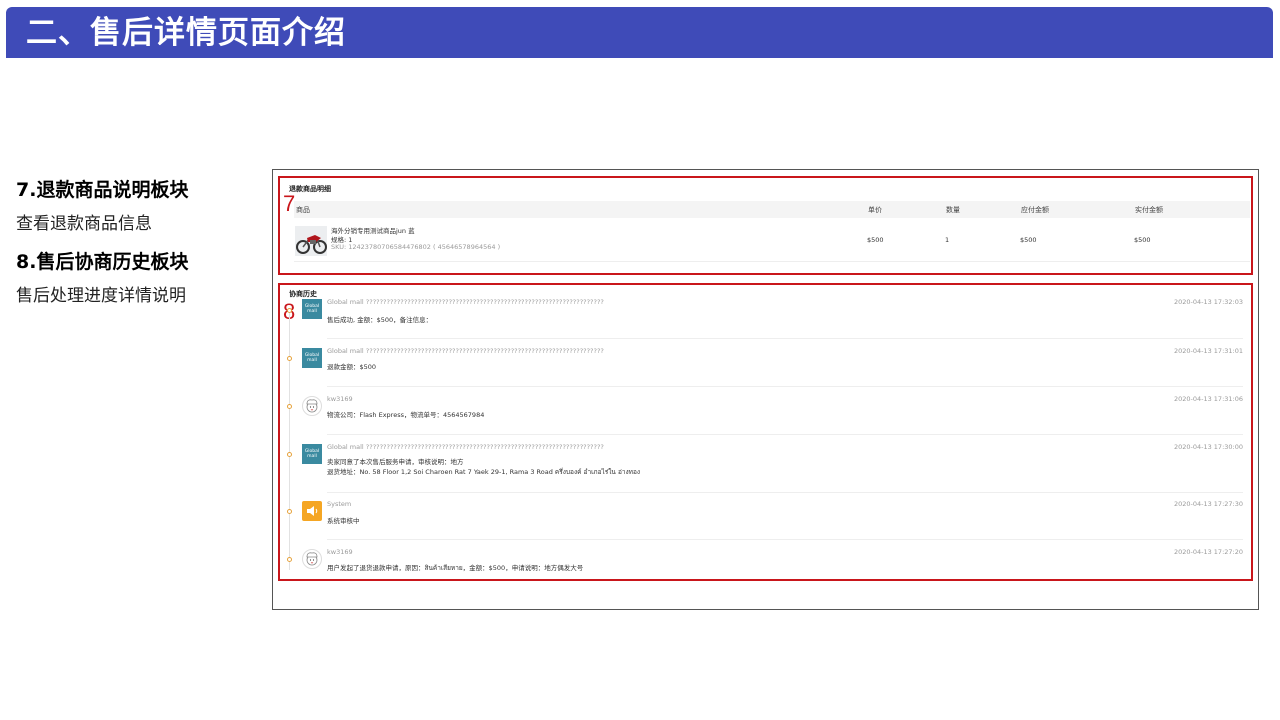 Image resolution: width=1280 pixels, height=720 pixels. I want to click on product-unit-price: $500, so click(875, 240).